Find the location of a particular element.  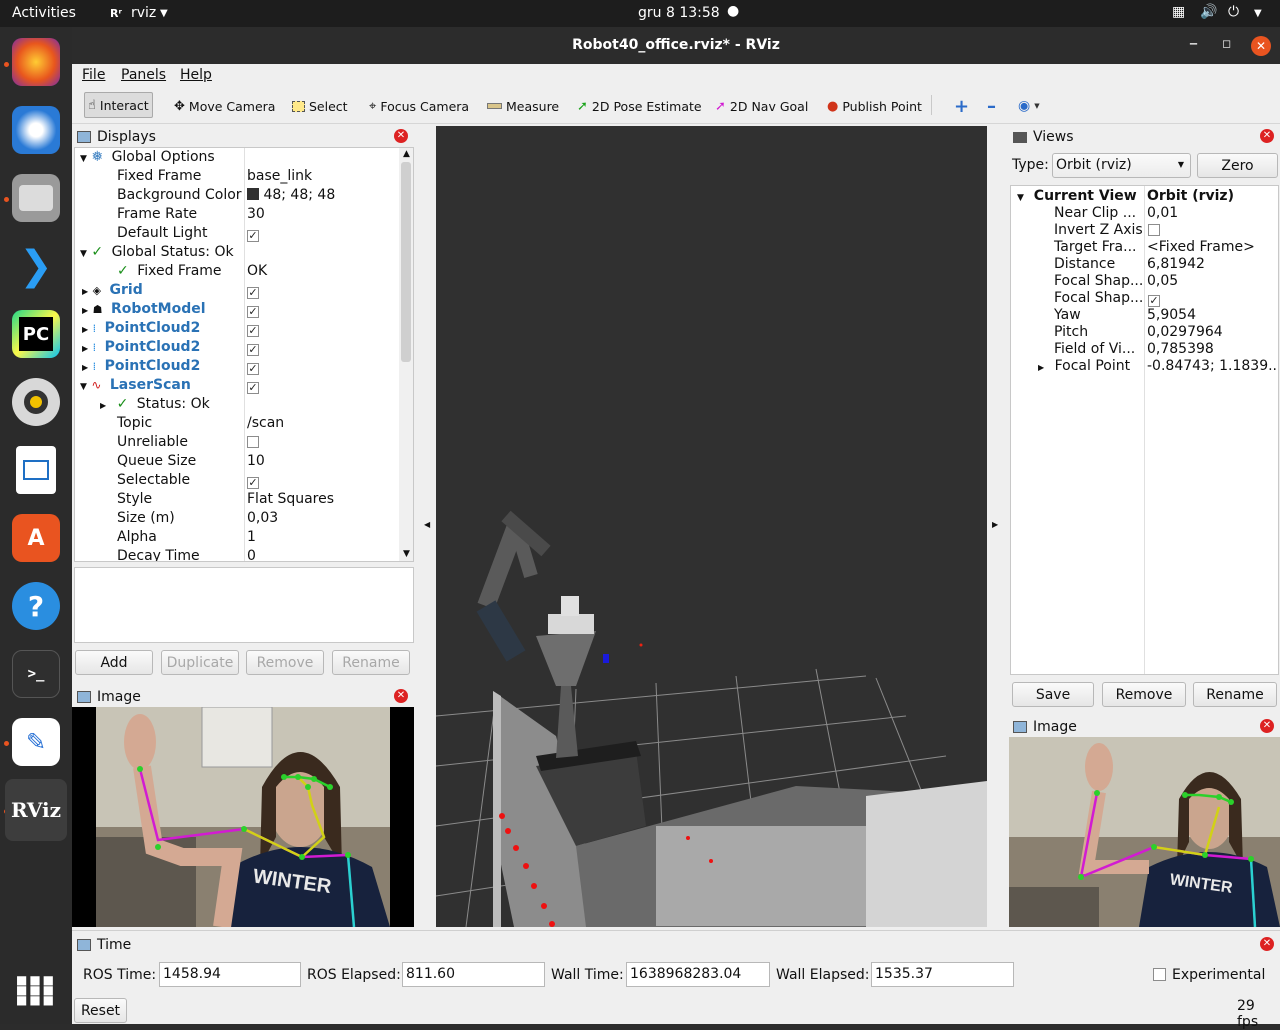

displays-scrollbar is located at coordinates (406, 354).